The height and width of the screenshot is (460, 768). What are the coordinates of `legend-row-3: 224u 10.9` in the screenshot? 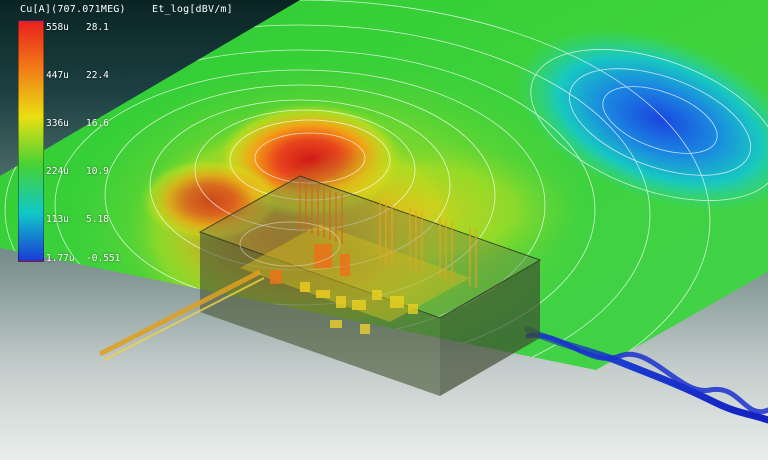 It's located at (77, 171).